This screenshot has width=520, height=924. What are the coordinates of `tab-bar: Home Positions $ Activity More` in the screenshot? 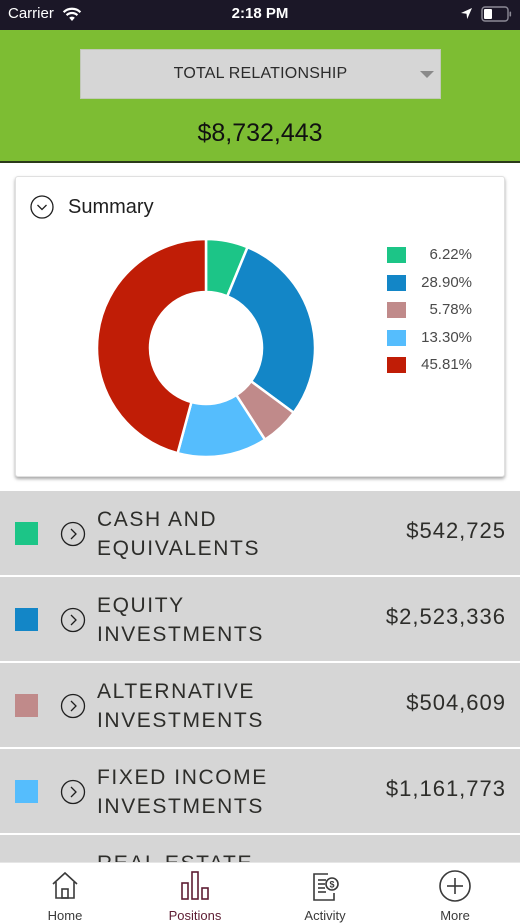 It's located at (260, 893).